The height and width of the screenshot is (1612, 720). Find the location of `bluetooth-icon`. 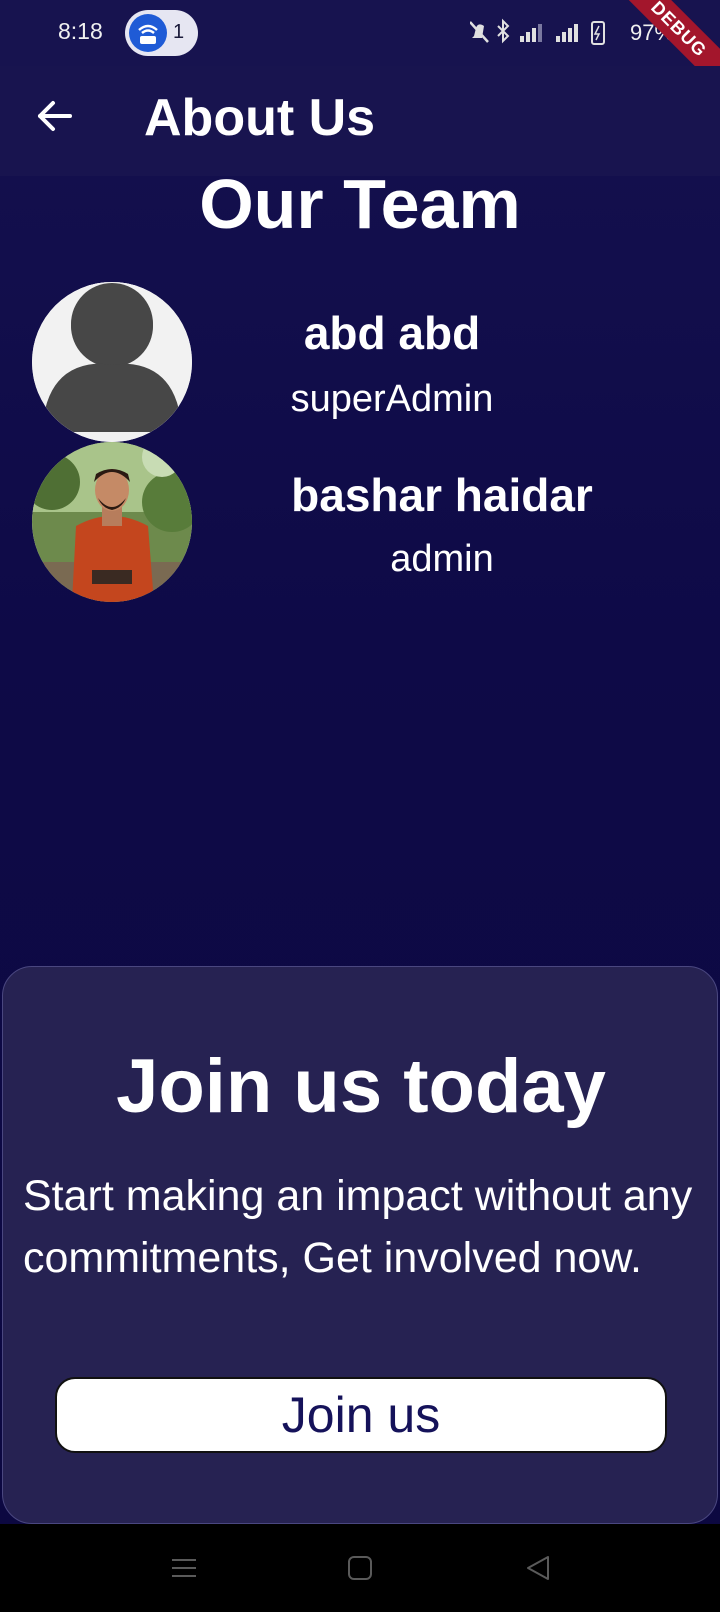

bluetooth-icon is located at coordinates (503, 31).